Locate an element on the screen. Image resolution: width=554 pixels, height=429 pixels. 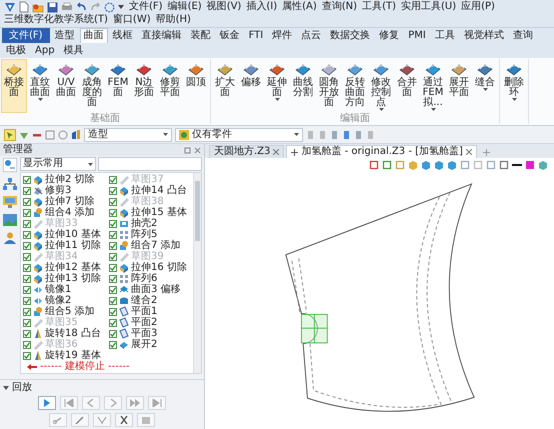
ribbon-tab: FTI is located at coordinates (256, 35).